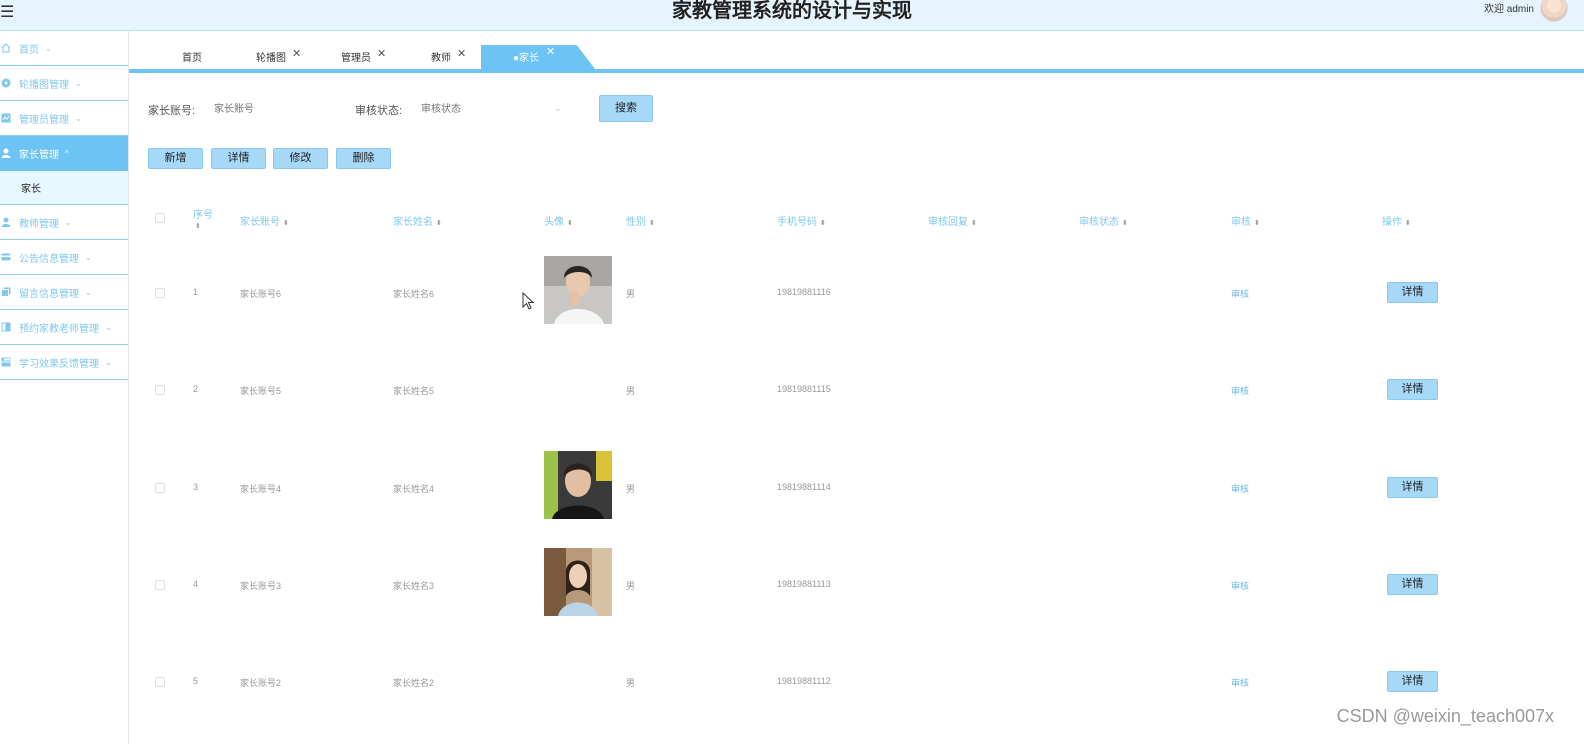 The height and width of the screenshot is (744, 1584). What do you see at coordinates (261, 683) in the screenshot?
I see `cell-account: 家长账号2` at bounding box center [261, 683].